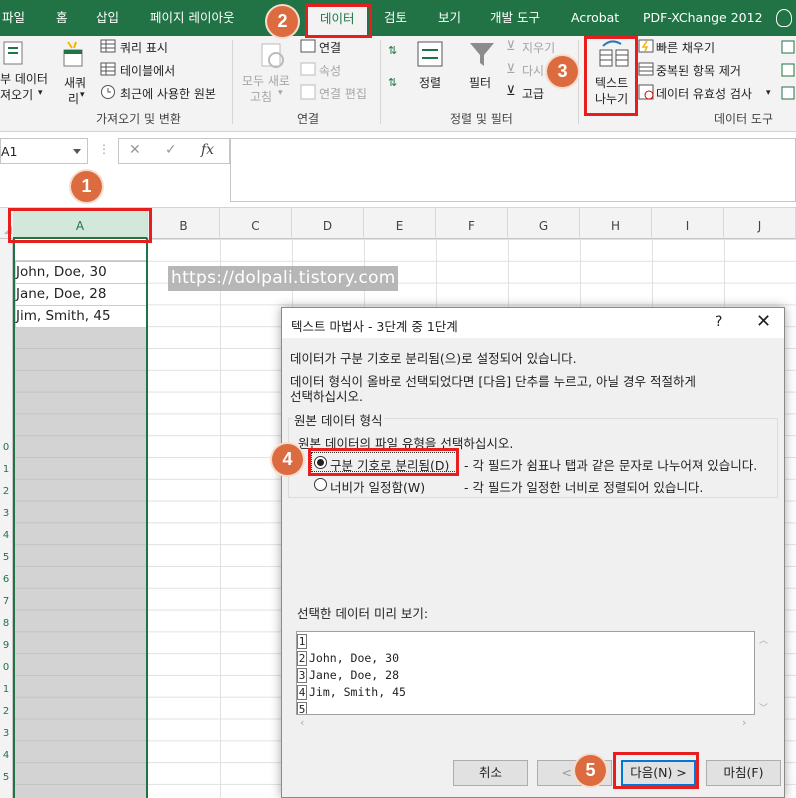 The height and width of the screenshot is (798, 796). Describe the element at coordinates (744, 722) in the screenshot. I see `scroll-right-icon: ›` at that location.